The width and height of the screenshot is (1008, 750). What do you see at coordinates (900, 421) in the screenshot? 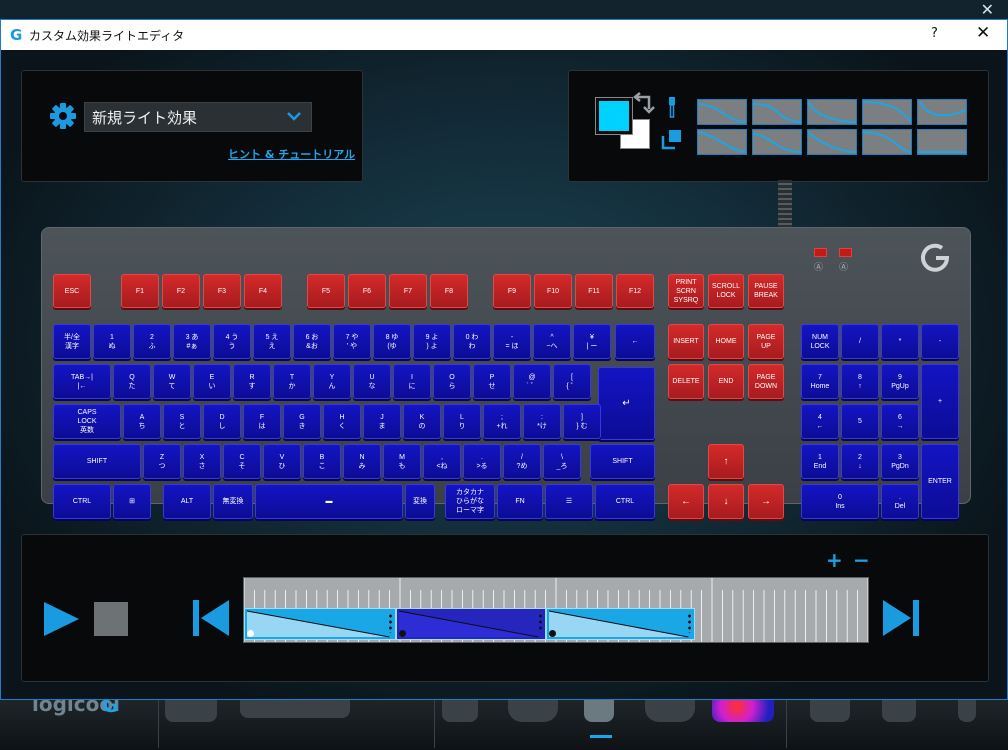
I see `key-numpad-9: 6 →` at bounding box center [900, 421].